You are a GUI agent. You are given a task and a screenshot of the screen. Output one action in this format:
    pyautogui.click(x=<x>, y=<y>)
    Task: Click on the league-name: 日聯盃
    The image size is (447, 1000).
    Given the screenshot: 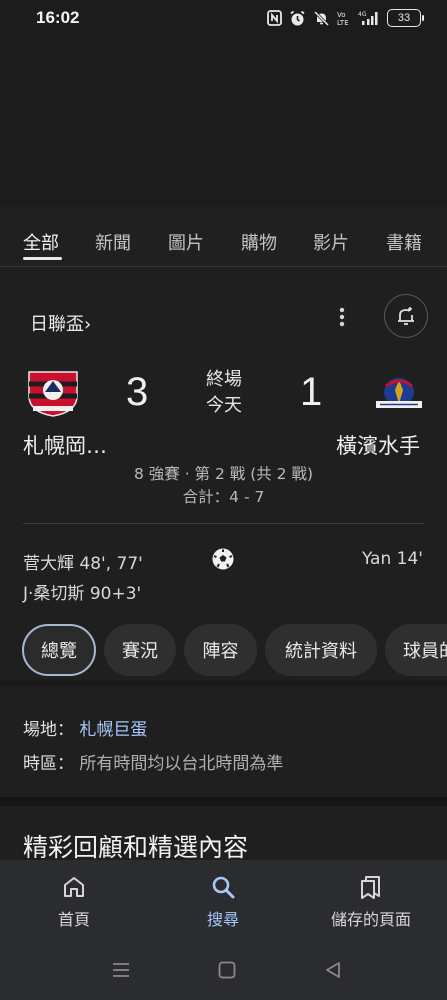 What is the action you would take?
    pyautogui.click(x=57, y=324)
    